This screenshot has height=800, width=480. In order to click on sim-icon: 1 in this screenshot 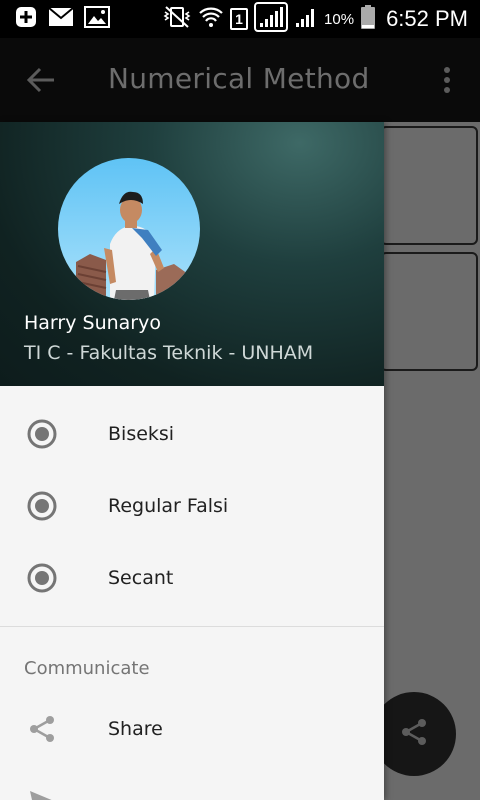, I will do `click(239, 19)`.